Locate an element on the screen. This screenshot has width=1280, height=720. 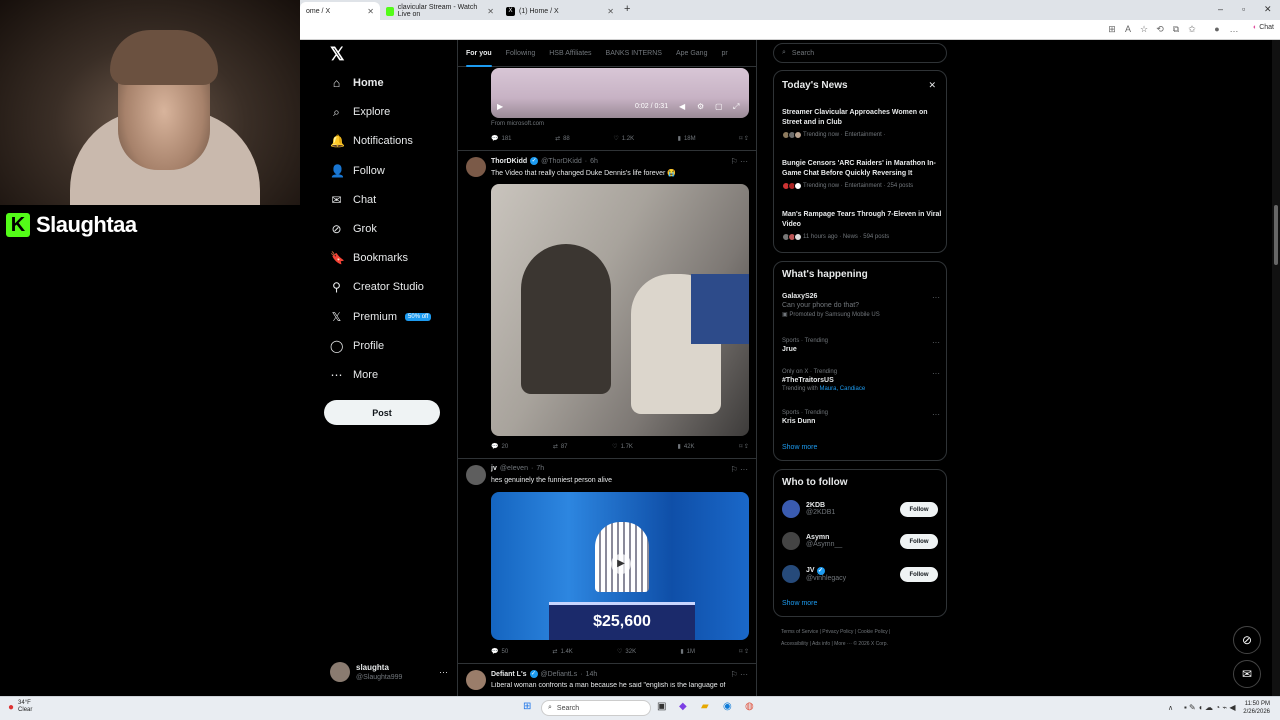
account-switcher: slaughta @Slaughta999 ··· is located at coordinates (389, 672).